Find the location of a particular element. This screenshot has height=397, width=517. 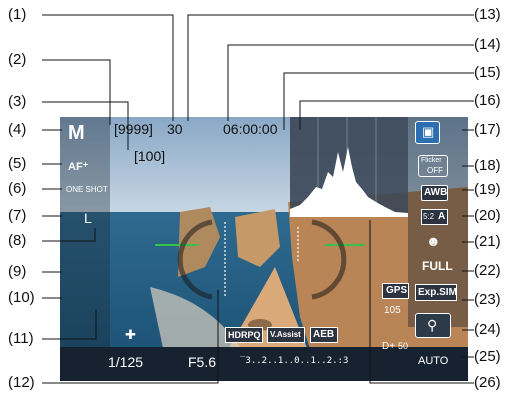

hdr-pq-indicator: HDRPQ is located at coordinates (244, 335).